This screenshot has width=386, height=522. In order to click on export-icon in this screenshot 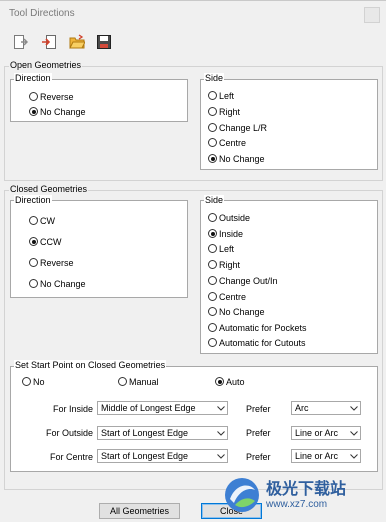, I will do `click(49, 42)`.